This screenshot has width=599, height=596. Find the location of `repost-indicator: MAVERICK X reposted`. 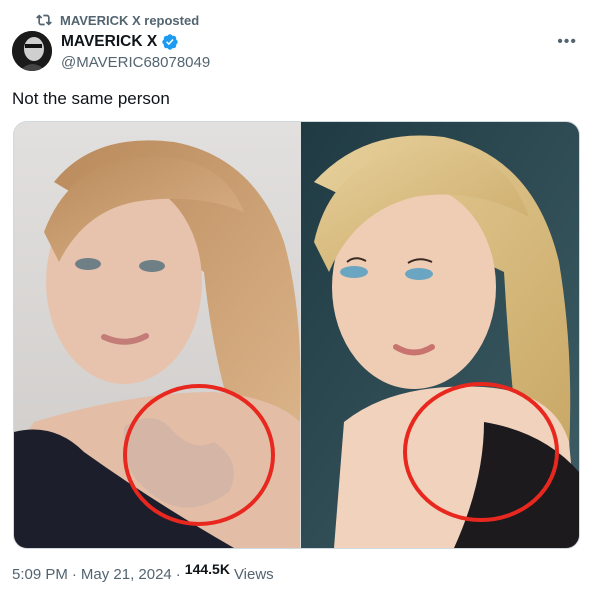

repost-indicator: MAVERICK X reposted is located at coordinates (117, 20).